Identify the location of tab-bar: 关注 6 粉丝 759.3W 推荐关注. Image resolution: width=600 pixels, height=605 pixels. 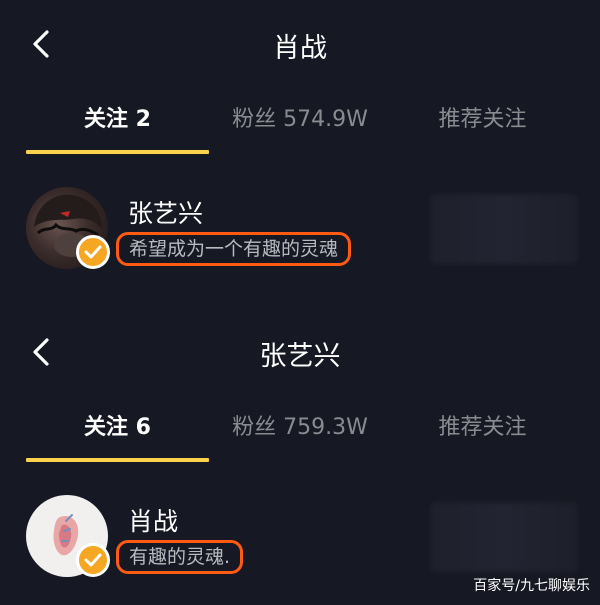
(300, 431).